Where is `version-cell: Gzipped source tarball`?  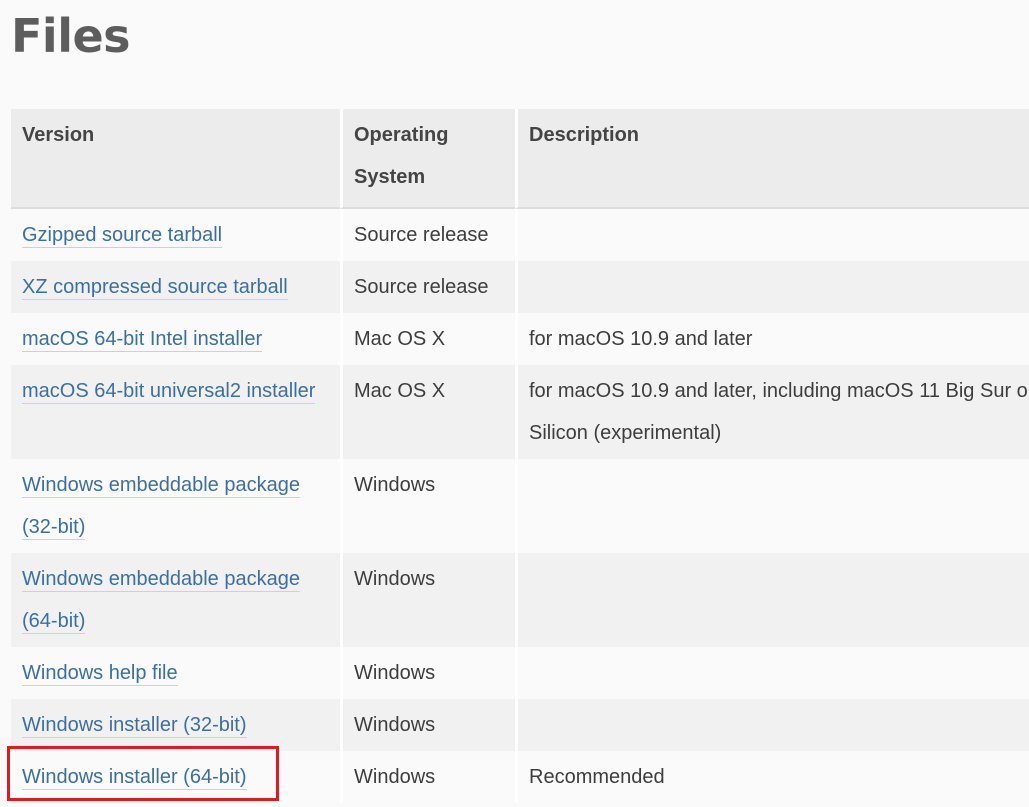 version-cell: Gzipped source tarball is located at coordinates (175, 235).